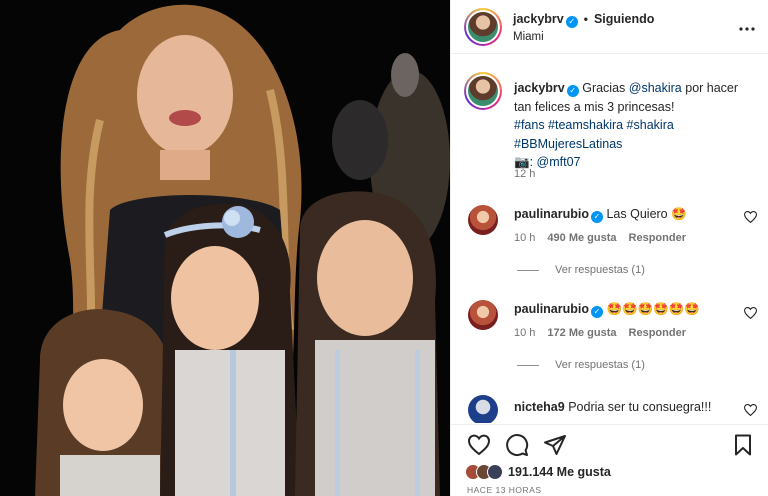  Describe the element at coordinates (525, 174) in the screenshot. I see `caption-time: 12 h` at that location.